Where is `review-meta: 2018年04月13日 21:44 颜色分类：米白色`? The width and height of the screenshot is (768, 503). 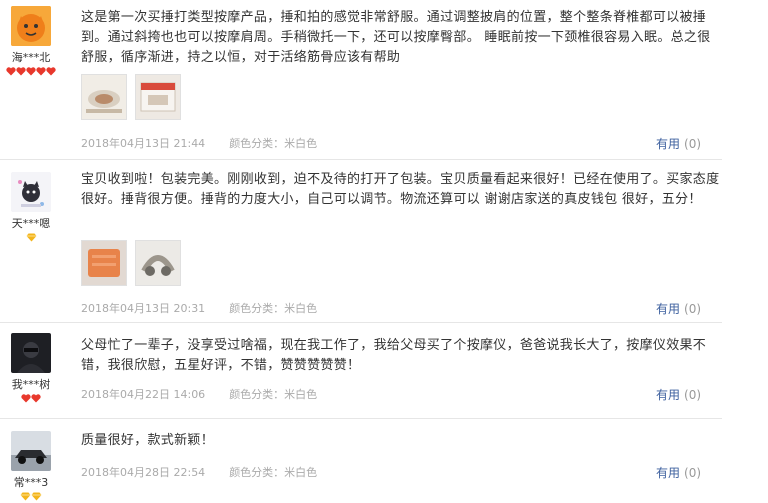 review-meta: 2018年04月13日 21:44 颜色分类：米白色 is located at coordinates (199, 143).